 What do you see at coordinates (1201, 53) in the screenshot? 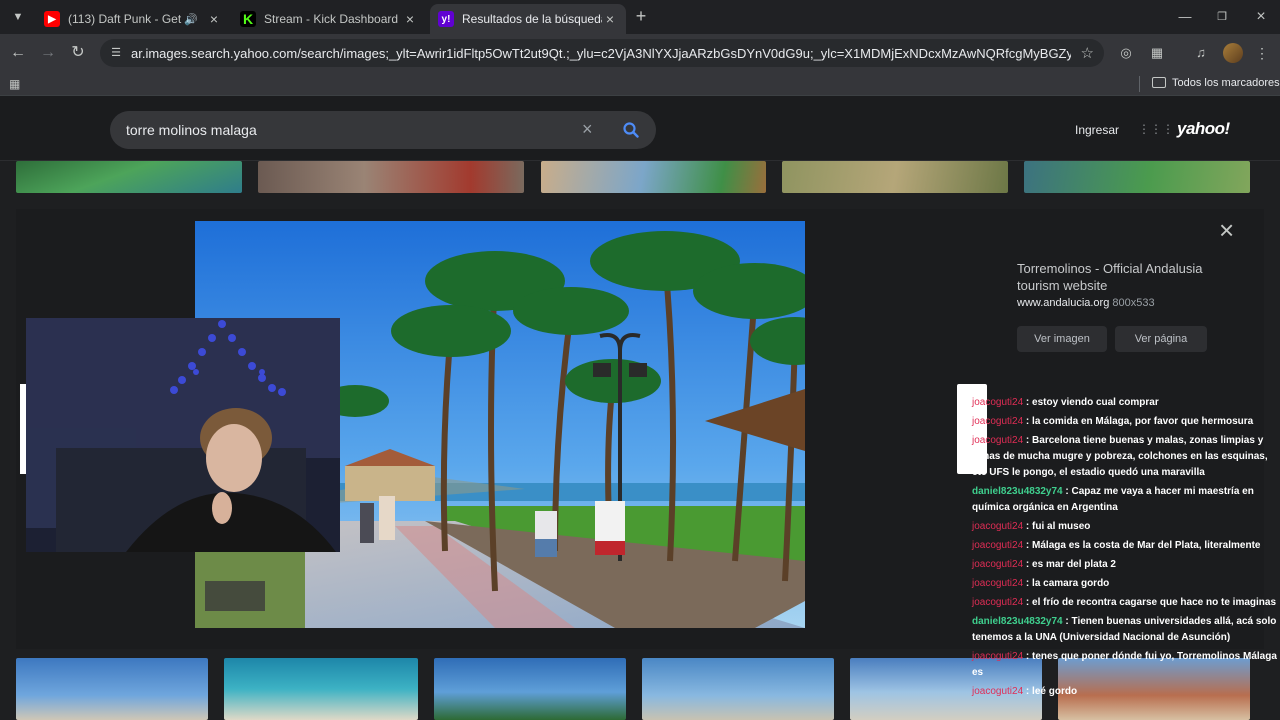
I see `media-controls-icon: ♫` at bounding box center [1201, 53].